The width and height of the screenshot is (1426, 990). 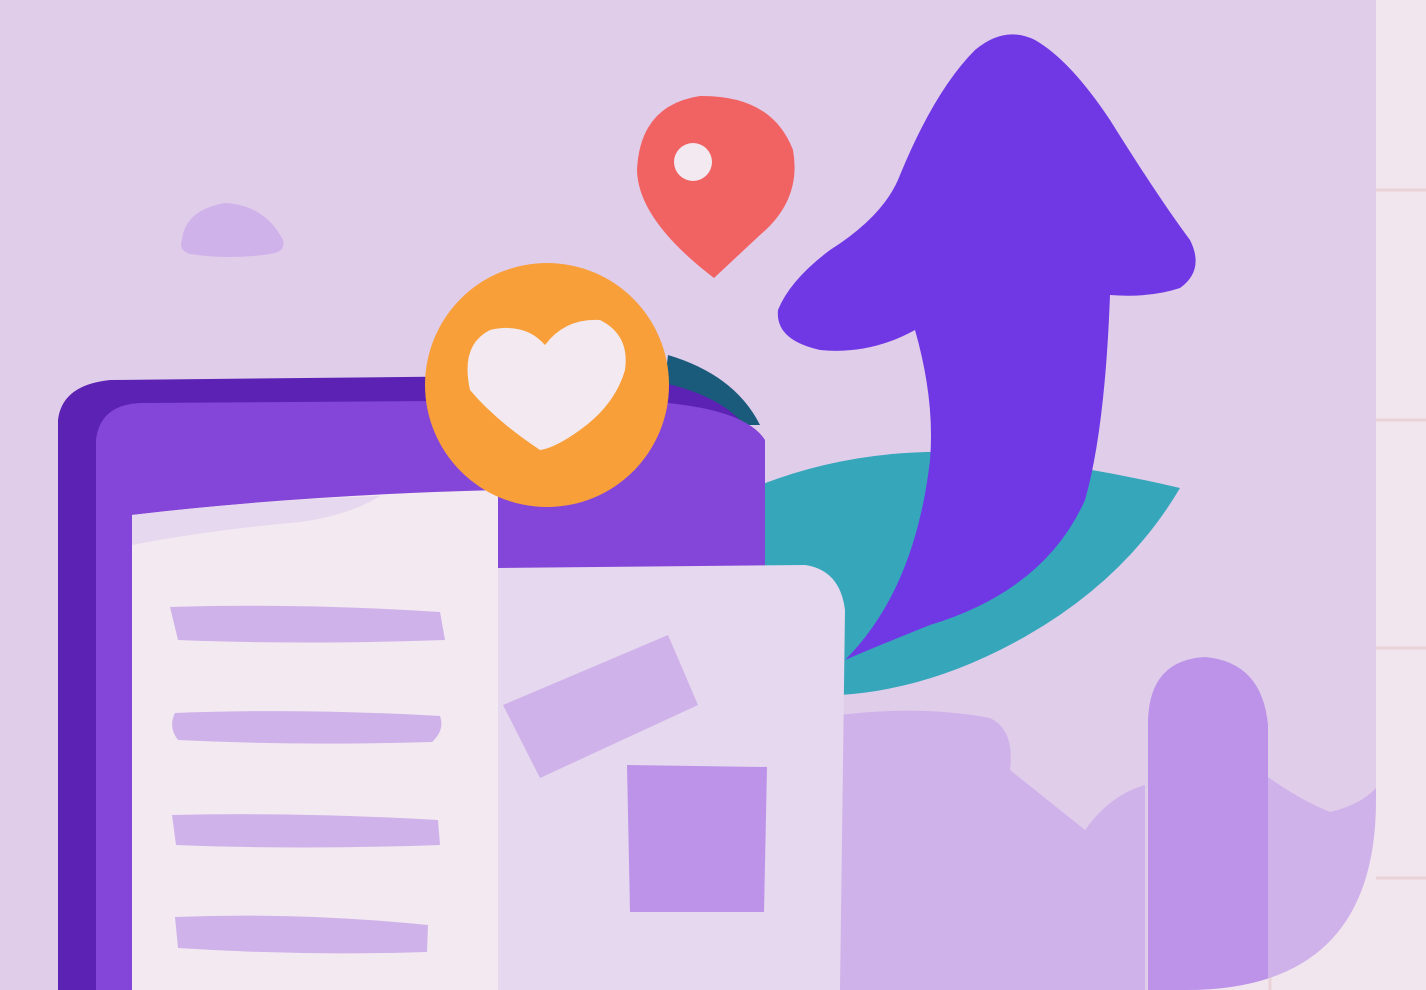 What do you see at coordinates (1208, 823) in the screenshot?
I see `tall-rounded-block` at bounding box center [1208, 823].